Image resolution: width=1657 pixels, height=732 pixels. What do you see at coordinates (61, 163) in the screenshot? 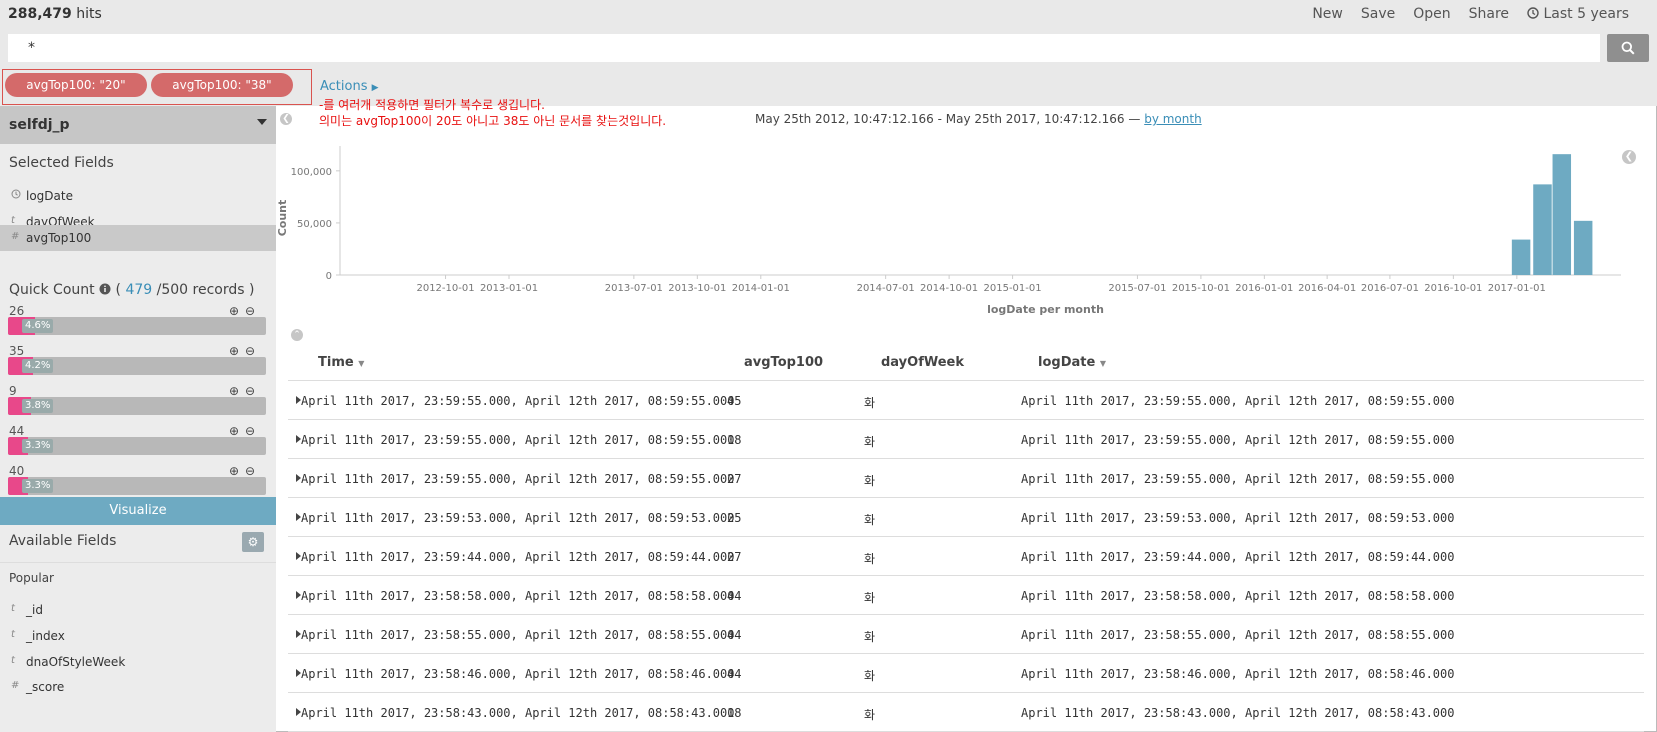
I see `selected-fields-title: Selected Fields` at bounding box center [61, 163].